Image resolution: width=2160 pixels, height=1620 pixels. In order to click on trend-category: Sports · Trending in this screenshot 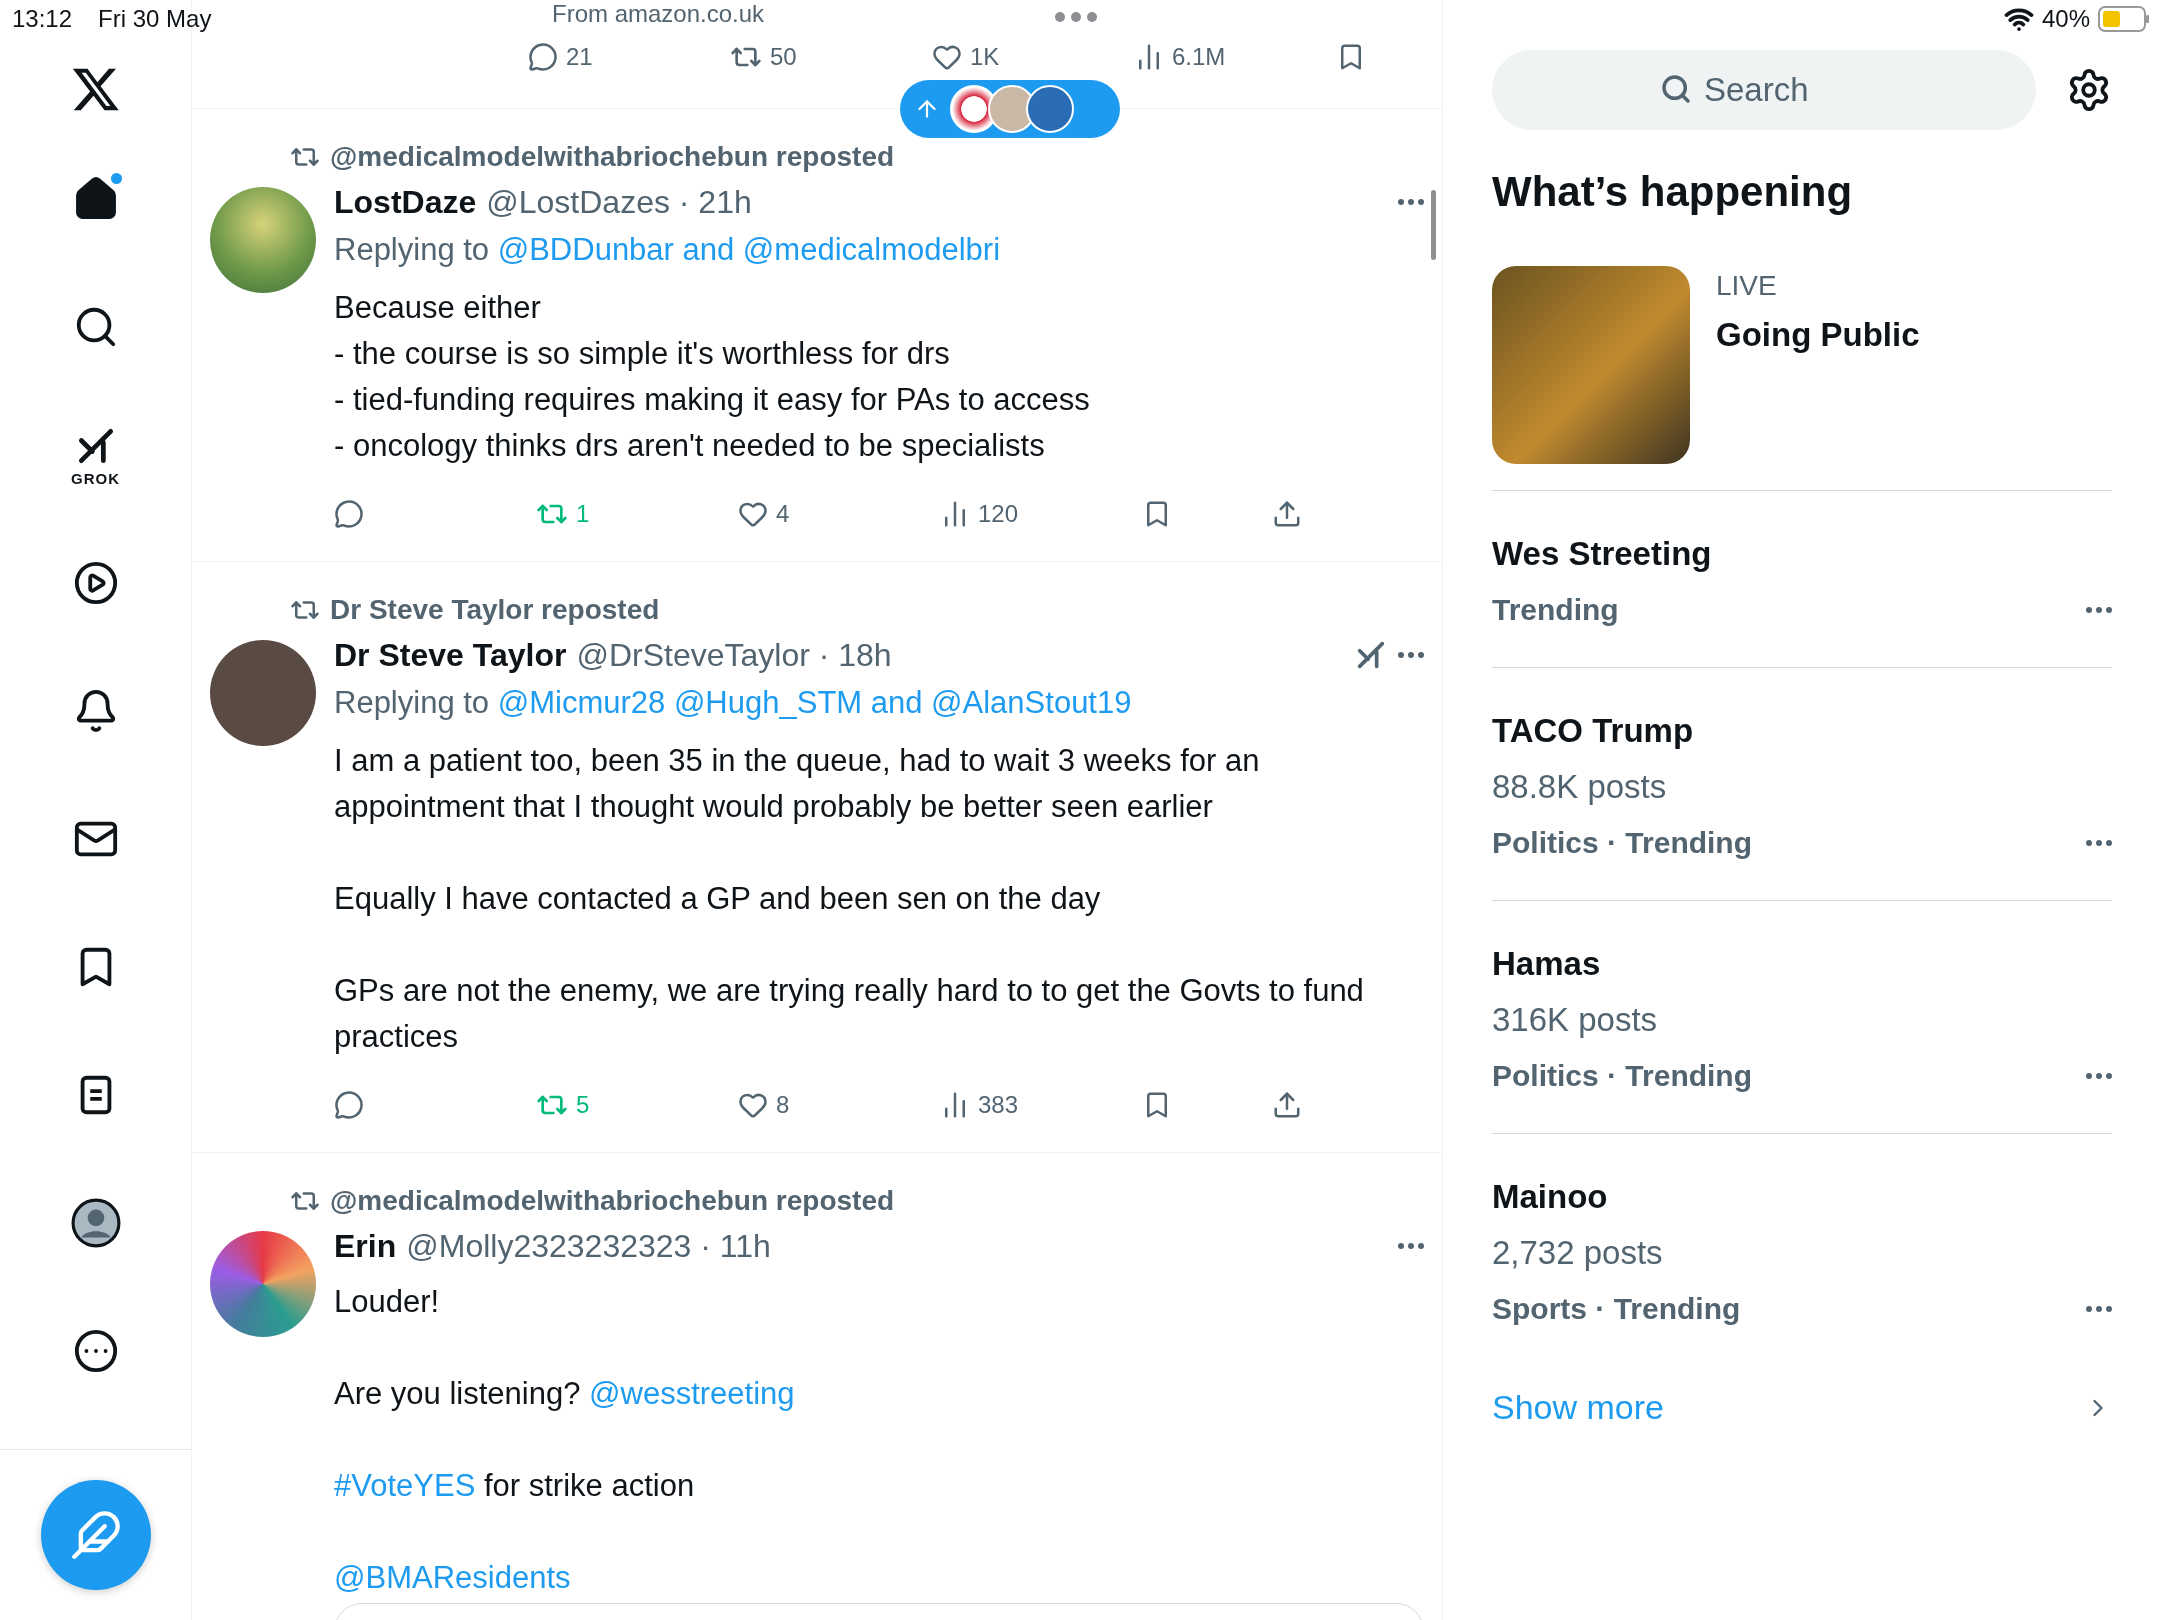, I will do `click(1617, 1309)`.